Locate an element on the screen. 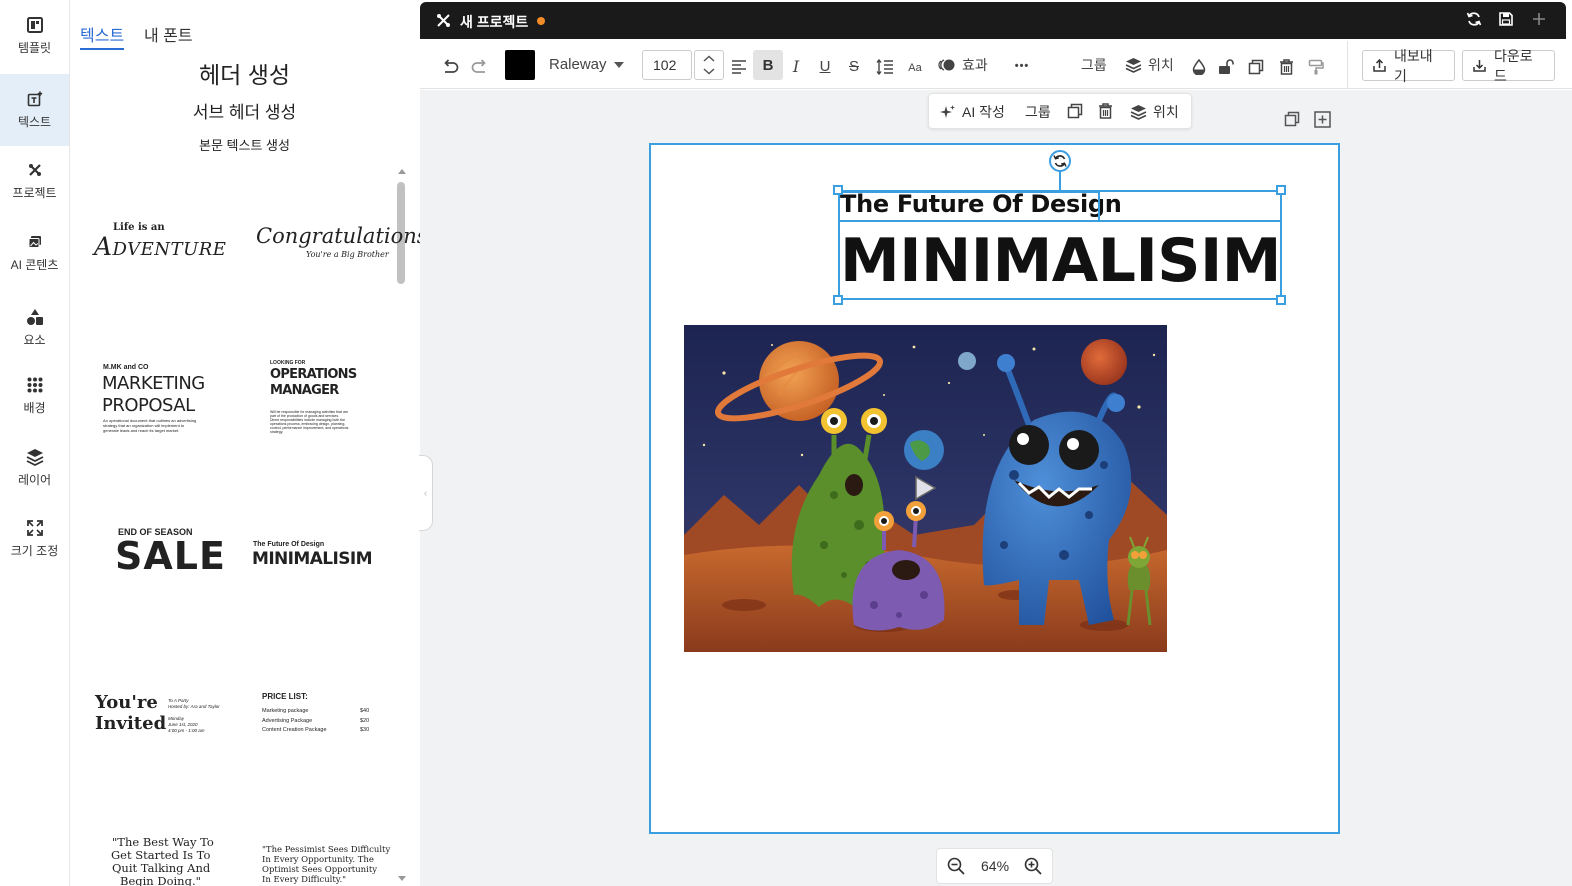 This screenshot has height=886, width=1572. template-text: Content Creation Package is located at coordinates (294, 730).